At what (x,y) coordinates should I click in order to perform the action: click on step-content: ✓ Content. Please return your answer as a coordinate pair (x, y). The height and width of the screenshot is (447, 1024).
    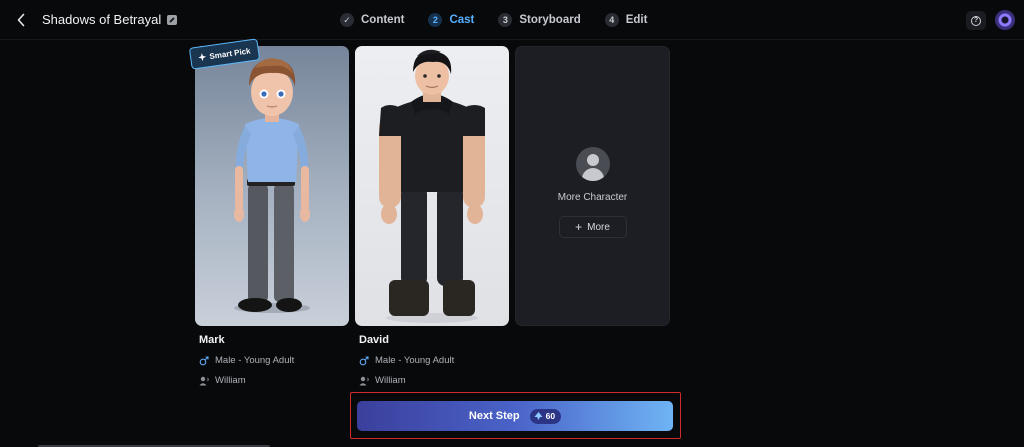
    Looking at the image, I should click on (372, 20).